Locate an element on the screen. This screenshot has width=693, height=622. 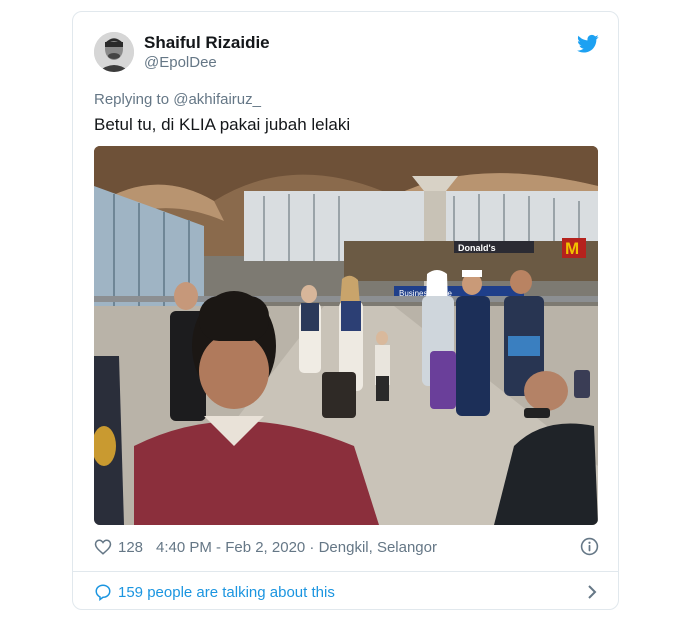
heart-icon is located at coordinates (103, 547).